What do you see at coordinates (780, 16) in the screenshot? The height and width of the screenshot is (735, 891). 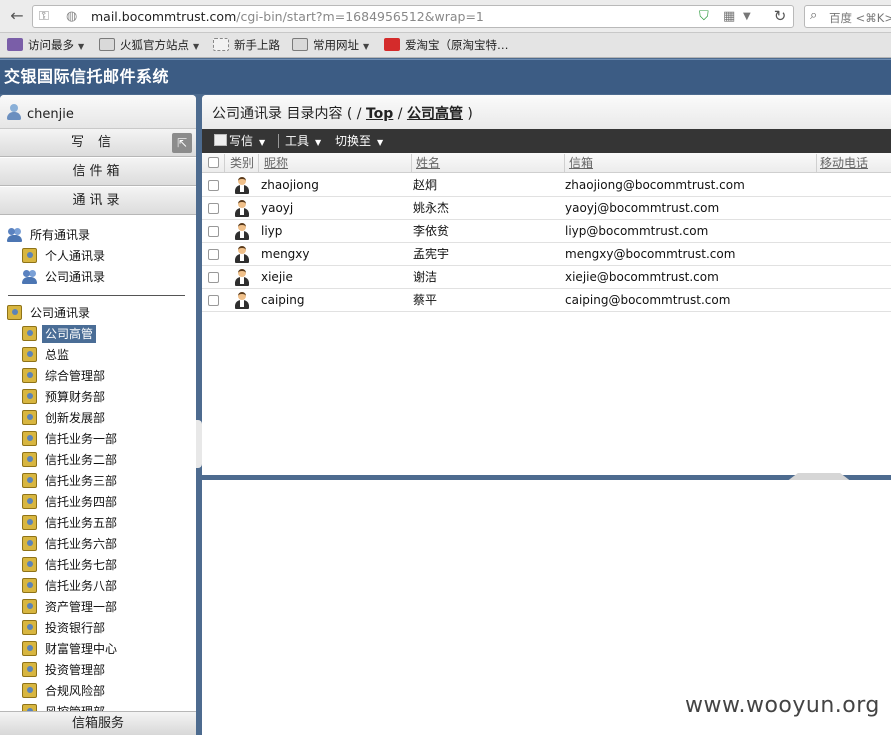 I see `reload-icon: ↻` at bounding box center [780, 16].